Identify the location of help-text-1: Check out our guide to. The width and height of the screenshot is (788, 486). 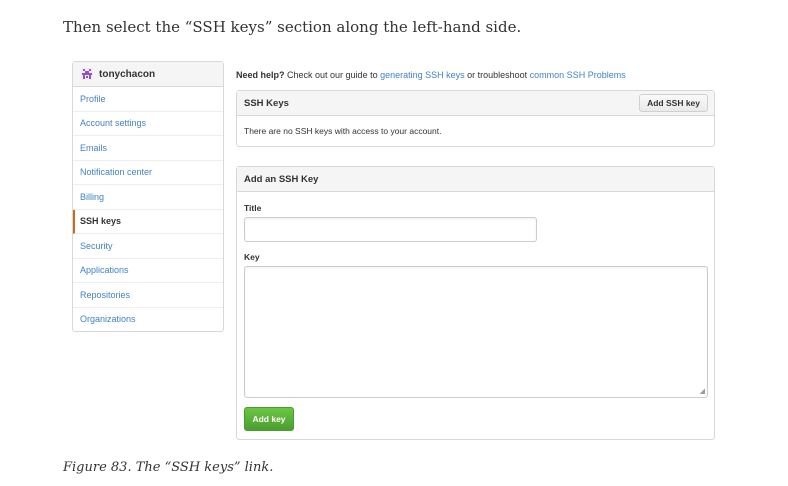
(332, 75).